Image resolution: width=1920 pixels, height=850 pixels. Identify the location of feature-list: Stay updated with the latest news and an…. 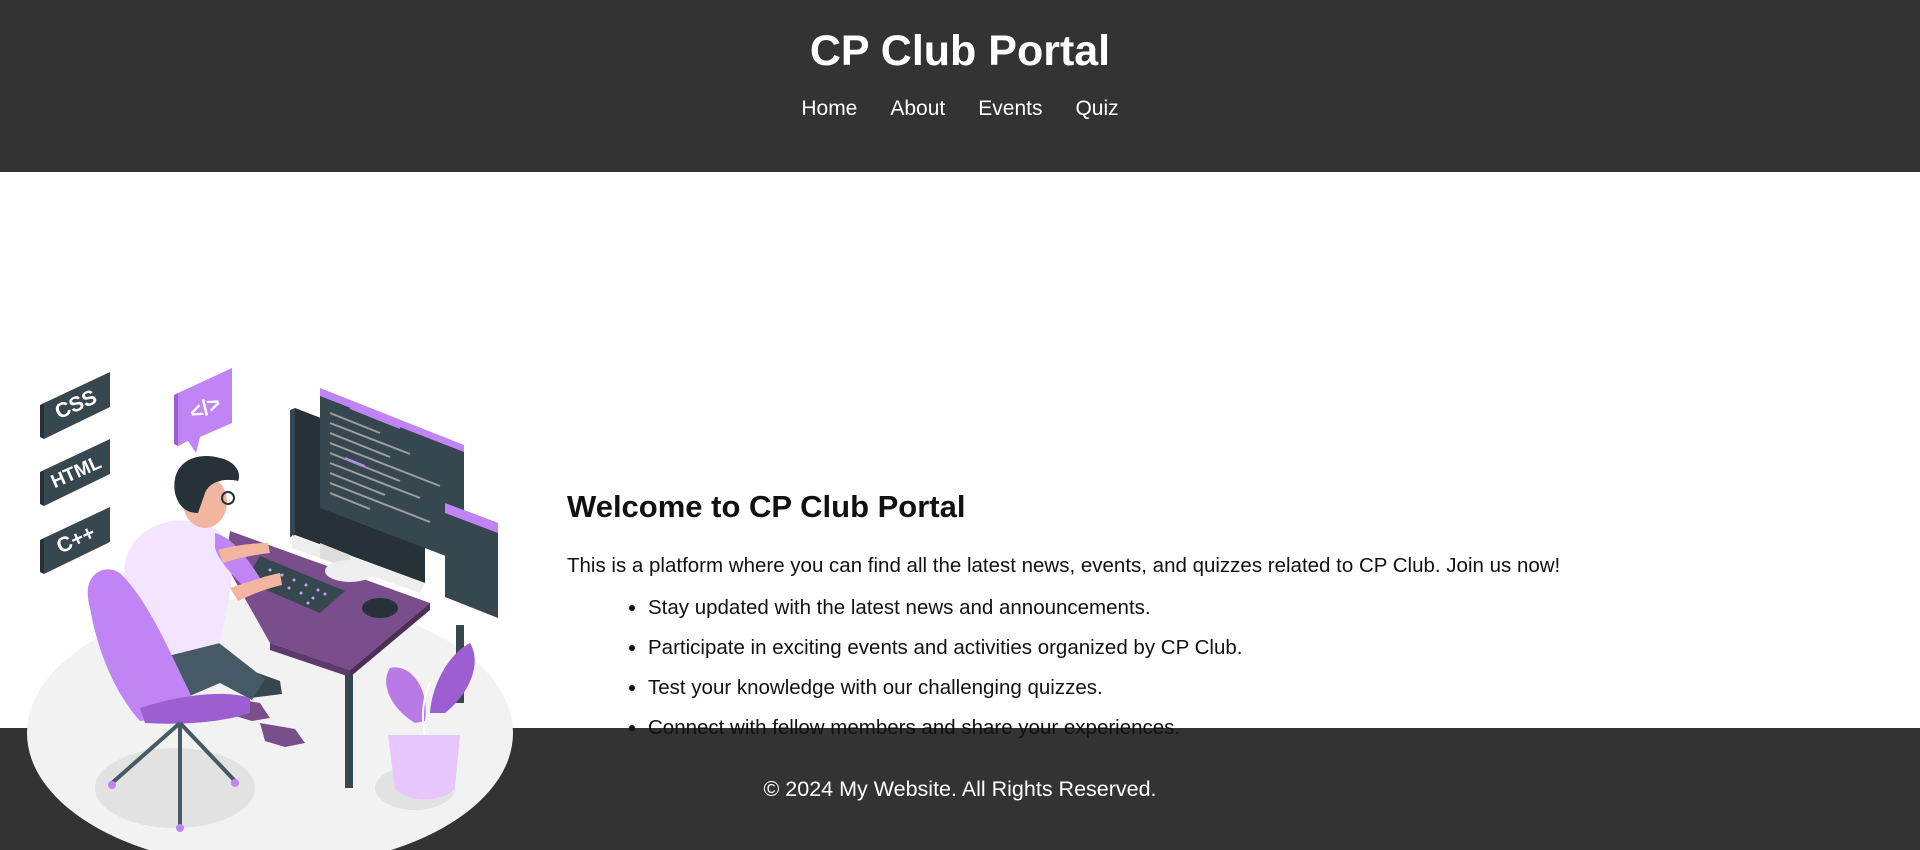
(1217, 668).